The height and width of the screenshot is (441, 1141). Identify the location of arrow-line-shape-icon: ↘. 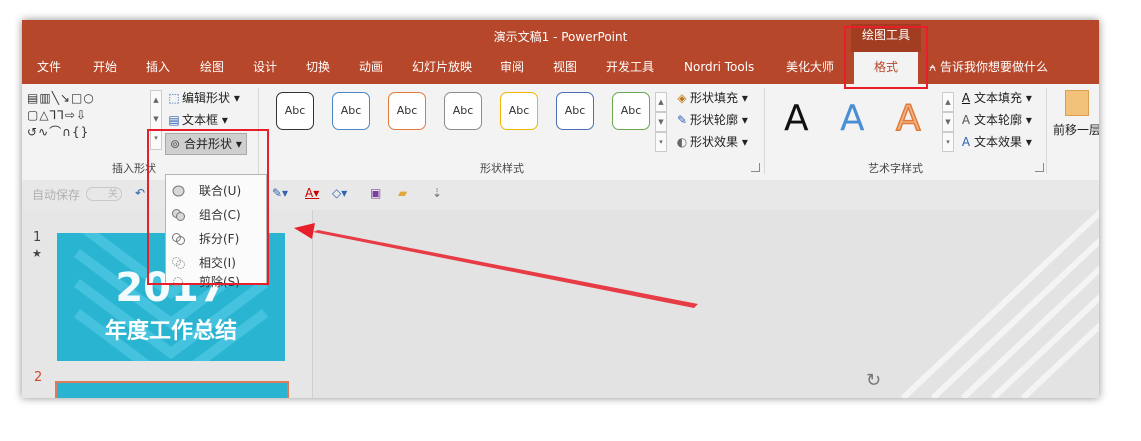
(65, 98).